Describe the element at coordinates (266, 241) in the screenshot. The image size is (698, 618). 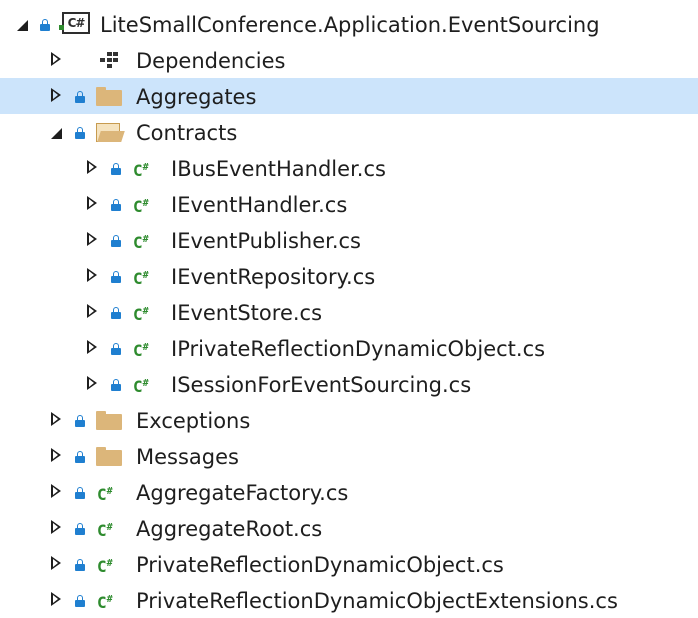
I see `tree-item-label: IEventPublisher.cs` at that location.